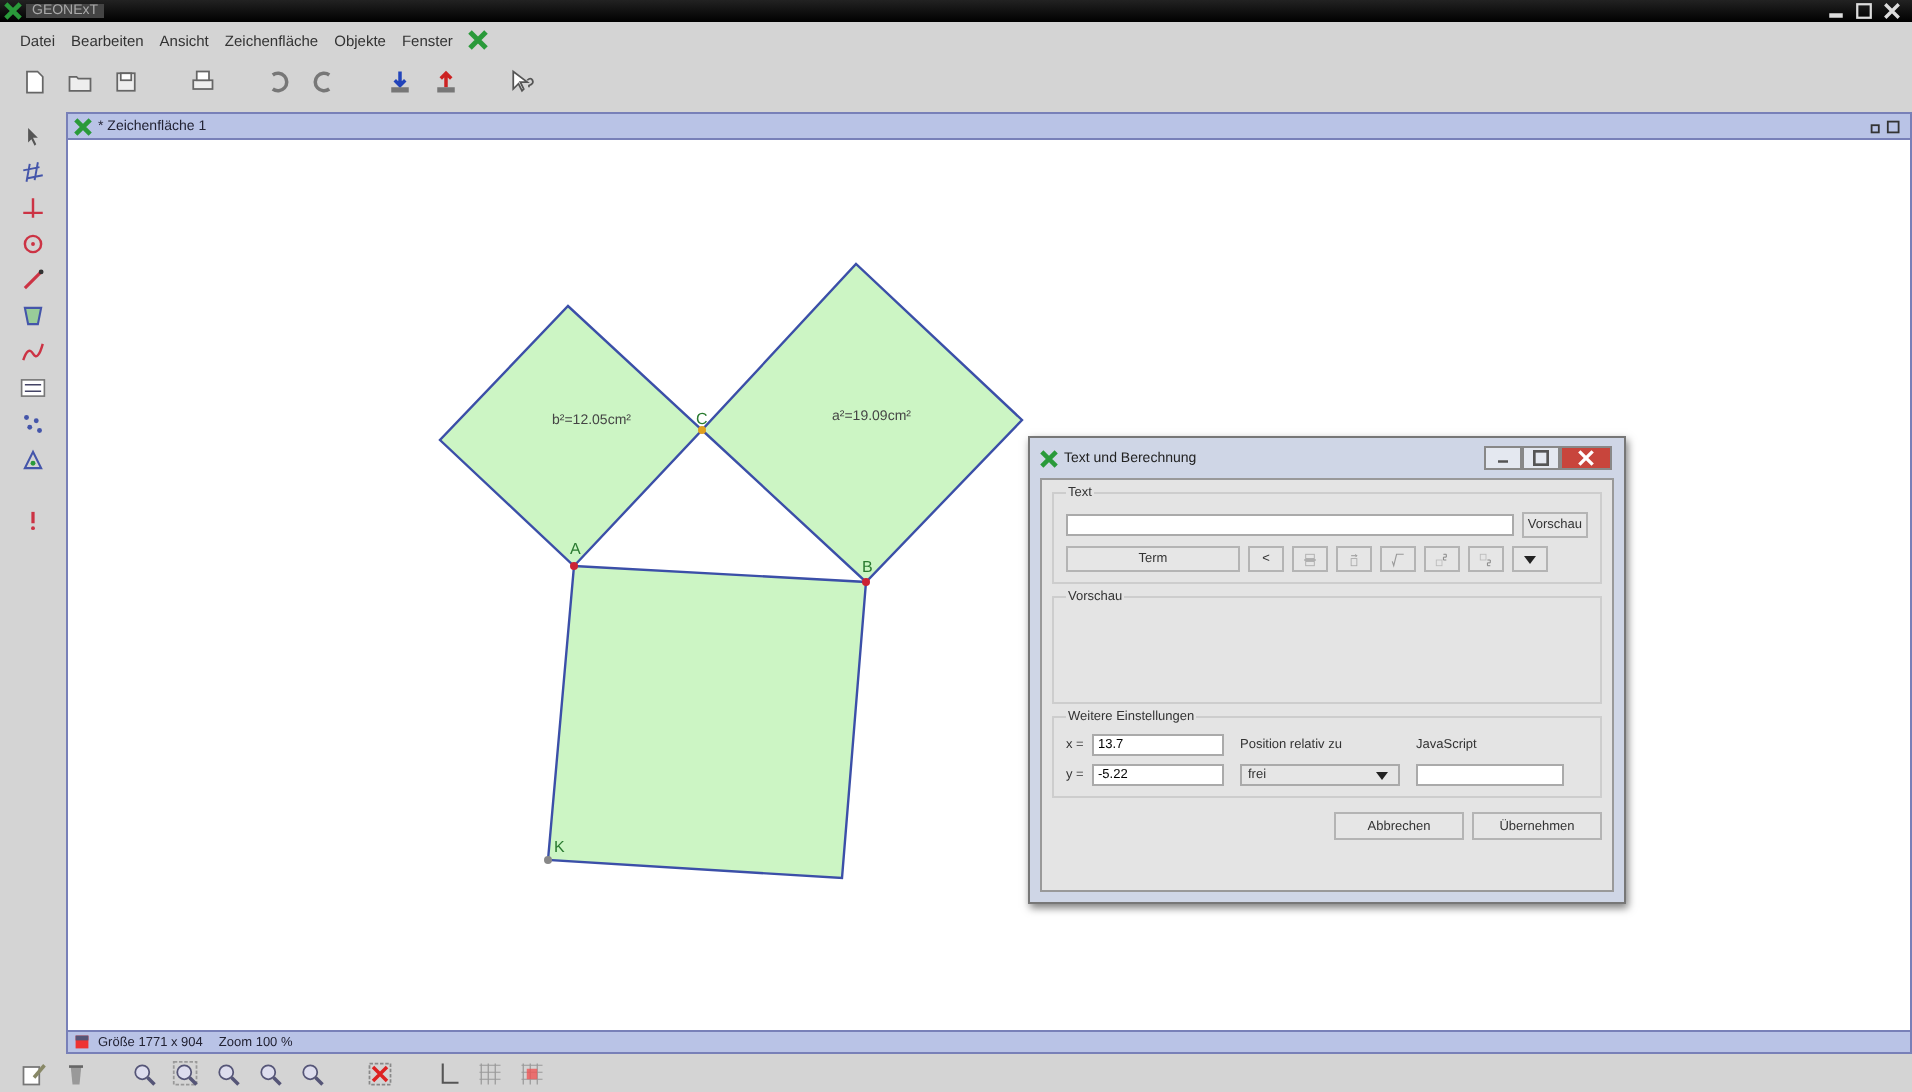  What do you see at coordinates (33, 388) in the screenshot?
I see `text-tool-icon` at bounding box center [33, 388].